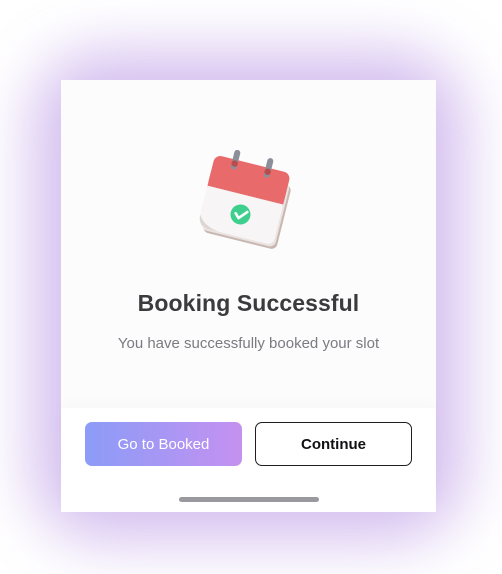  Describe the element at coordinates (248, 460) in the screenshot. I see `action-bar: Go to Booked Continue` at that location.